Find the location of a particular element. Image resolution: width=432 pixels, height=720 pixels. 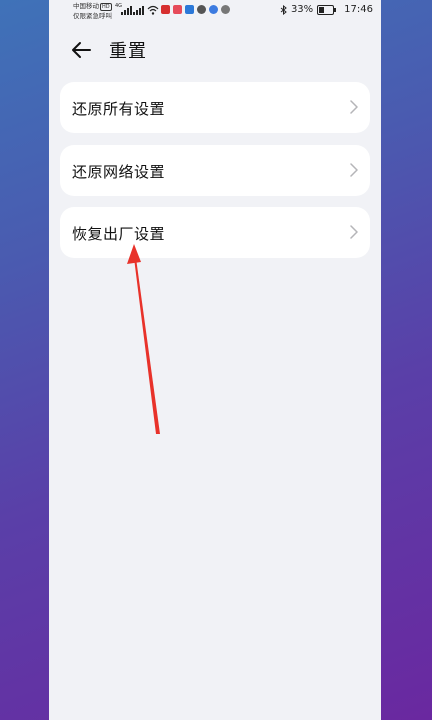

page-title: 重置 is located at coordinates (128, 51).